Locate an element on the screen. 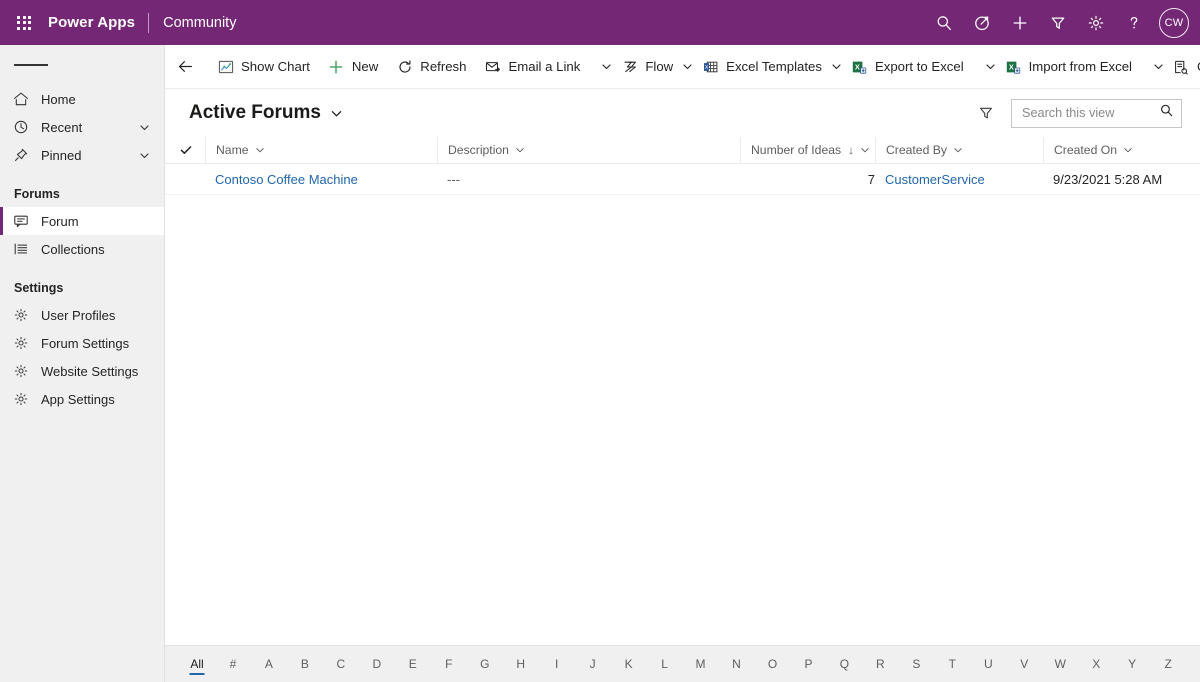  page-title: Active Forums is located at coordinates (255, 112).